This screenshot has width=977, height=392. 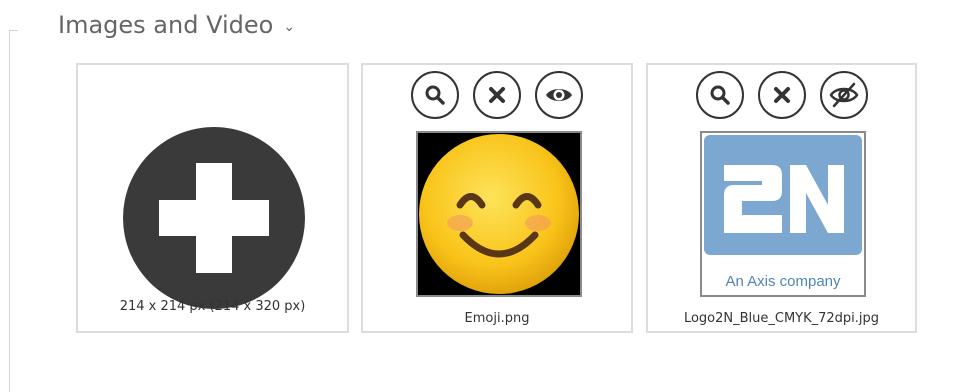 I want to click on eye-icon, so click(x=559, y=95).